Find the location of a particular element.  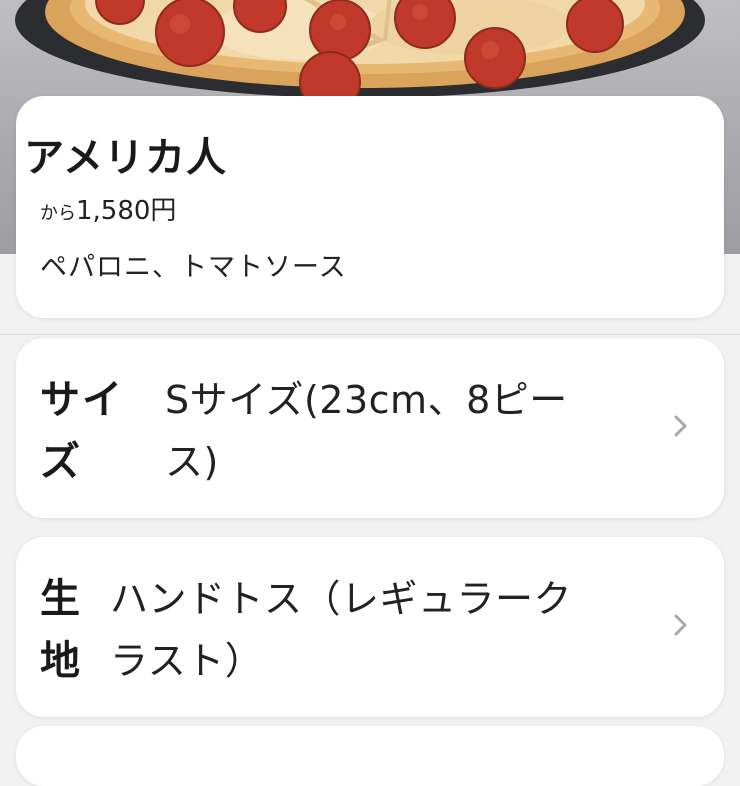

product-description: ペパロニ、トマトソース is located at coordinates (193, 267).